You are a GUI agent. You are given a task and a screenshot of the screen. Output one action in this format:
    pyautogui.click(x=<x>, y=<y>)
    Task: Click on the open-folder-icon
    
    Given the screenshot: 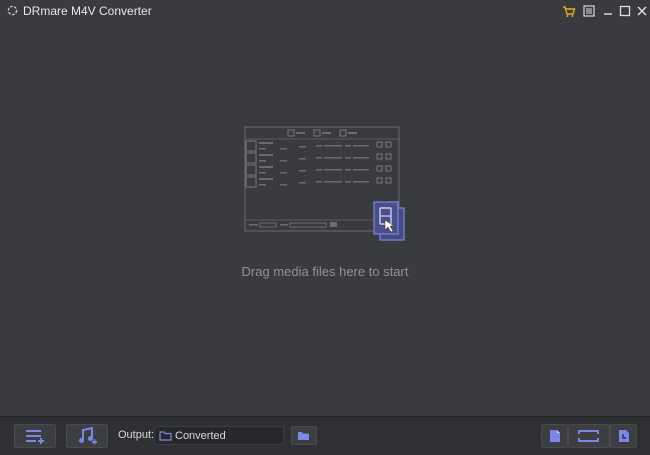 What is the action you would take?
    pyautogui.click(x=303, y=436)
    